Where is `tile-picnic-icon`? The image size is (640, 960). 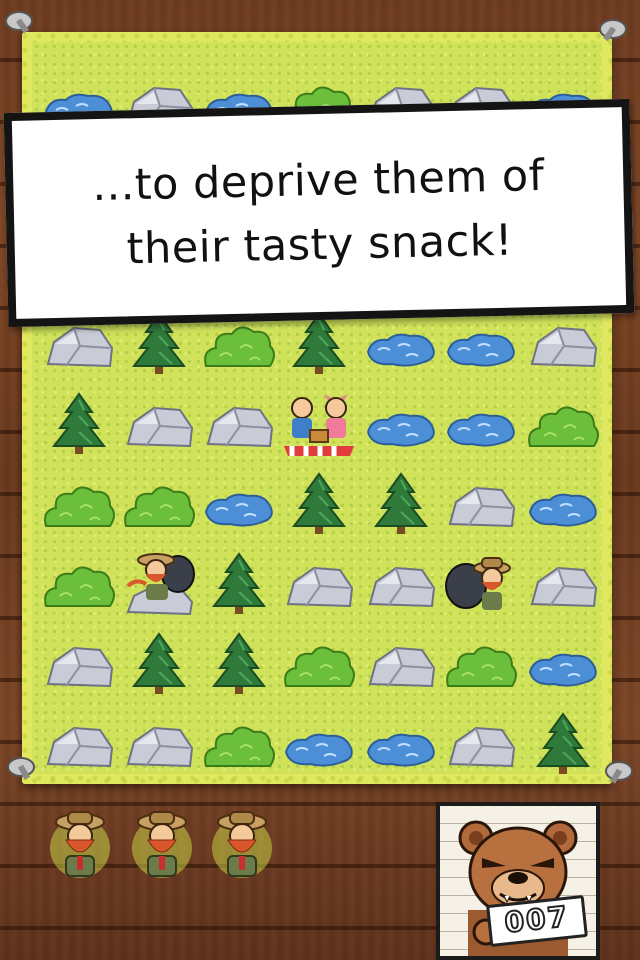 tile-picnic-icon is located at coordinates (319, 424).